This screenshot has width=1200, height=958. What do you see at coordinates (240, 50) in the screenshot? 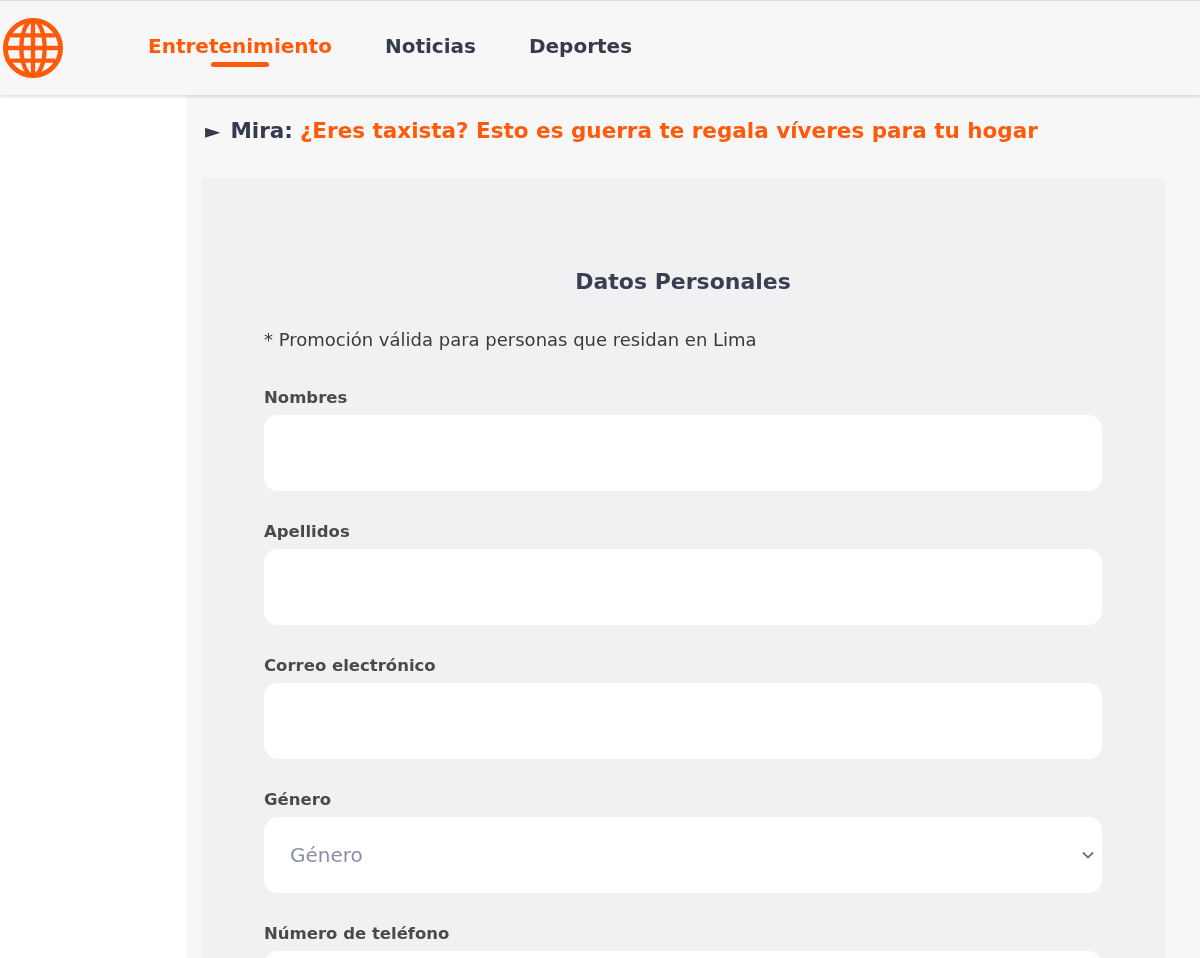
I see `nav-tab: Entretenimiento` at bounding box center [240, 50].